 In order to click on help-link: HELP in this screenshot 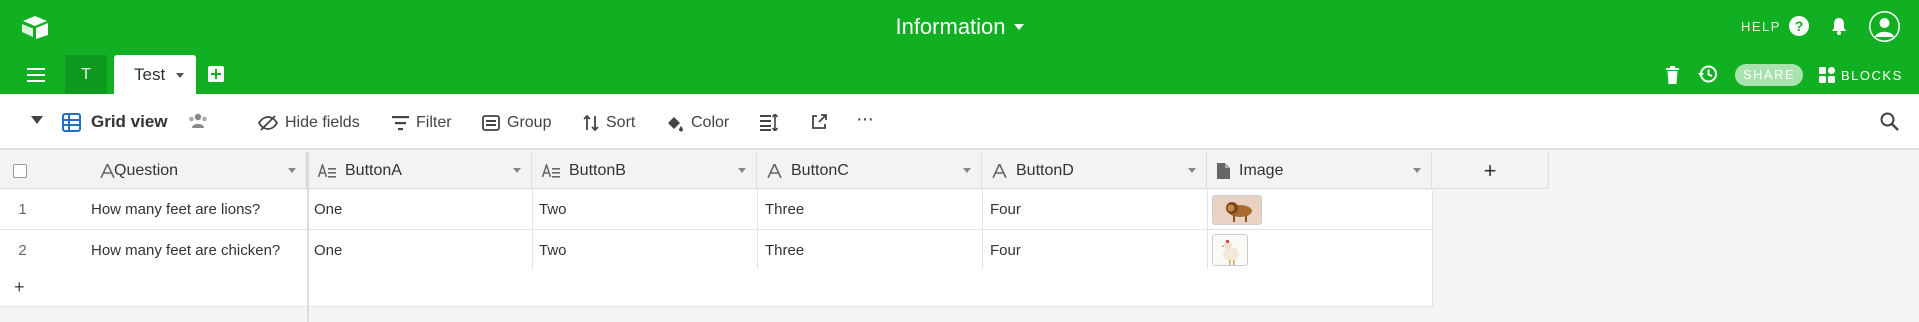, I will do `click(1761, 26)`.